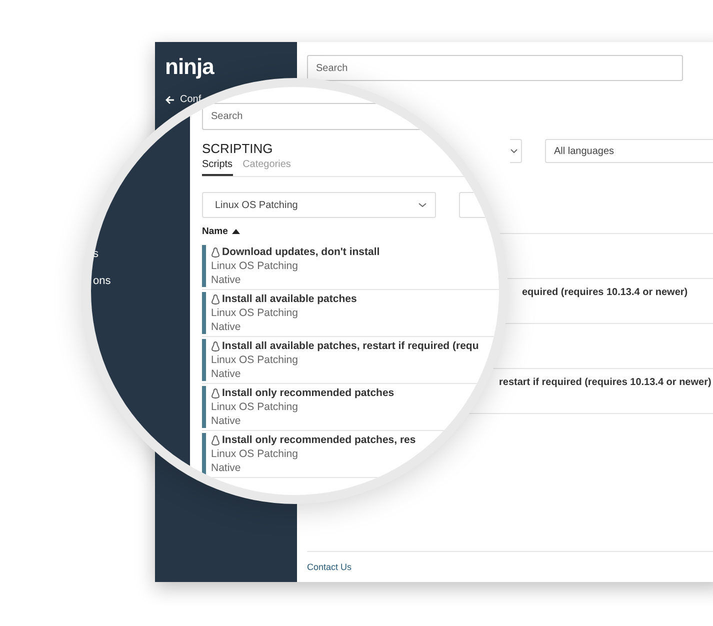 This screenshot has height=626, width=713. Describe the element at coordinates (629, 151) in the screenshot. I see `dropdown: All languages` at that location.